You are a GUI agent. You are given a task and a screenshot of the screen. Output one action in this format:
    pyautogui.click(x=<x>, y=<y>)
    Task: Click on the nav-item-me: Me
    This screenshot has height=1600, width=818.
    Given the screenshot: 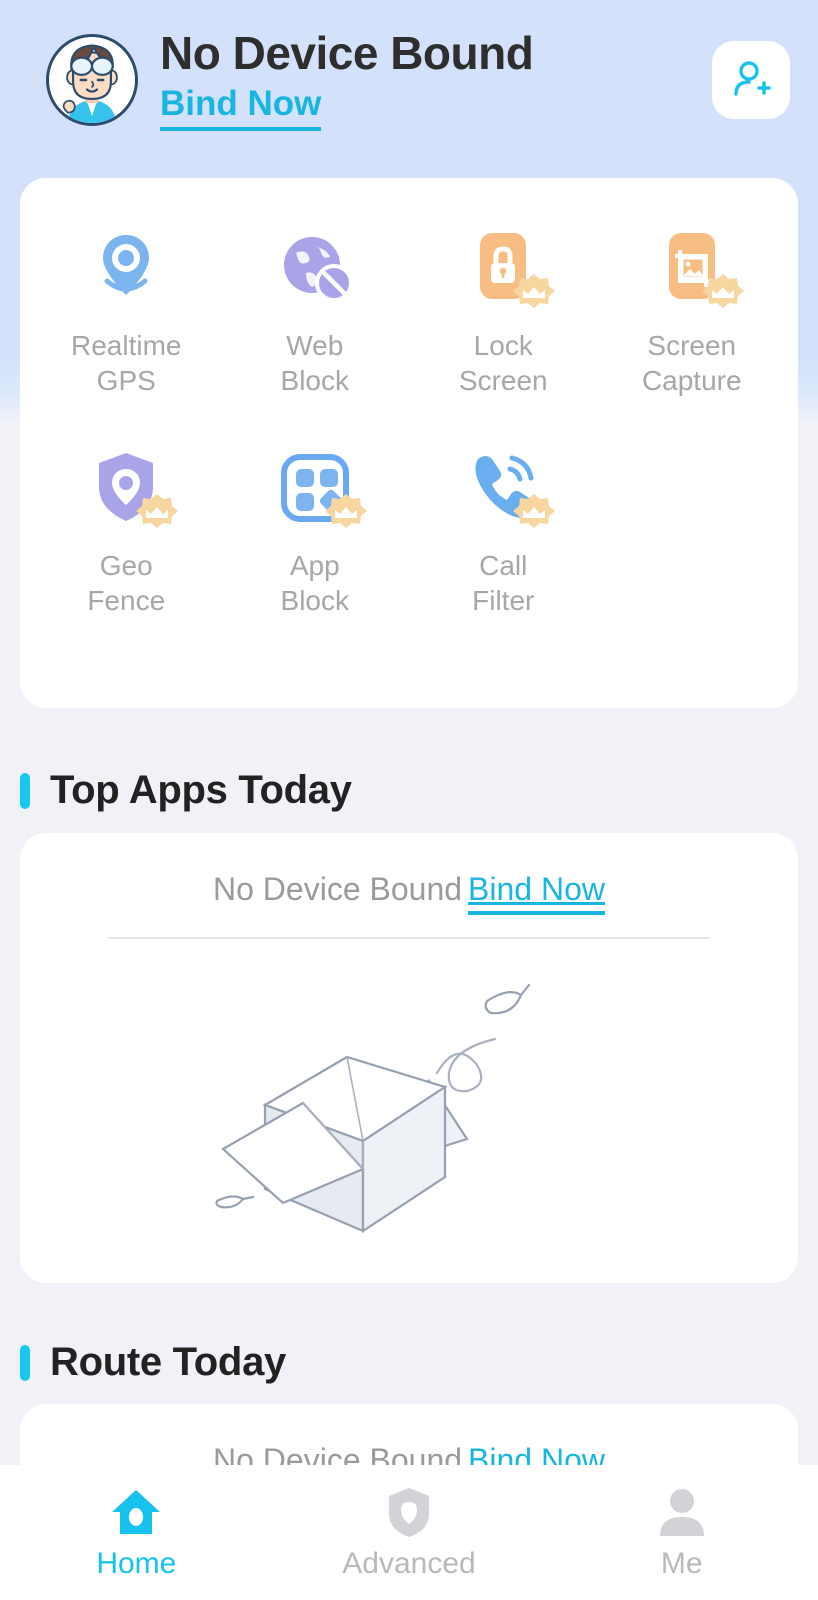 What is the action you would take?
    pyautogui.click(x=681, y=1531)
    